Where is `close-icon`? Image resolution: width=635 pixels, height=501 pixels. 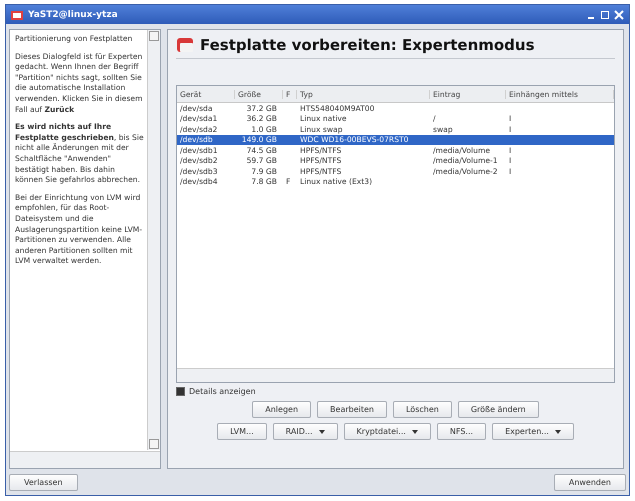 close-icon is located at coordinates (619, 15).